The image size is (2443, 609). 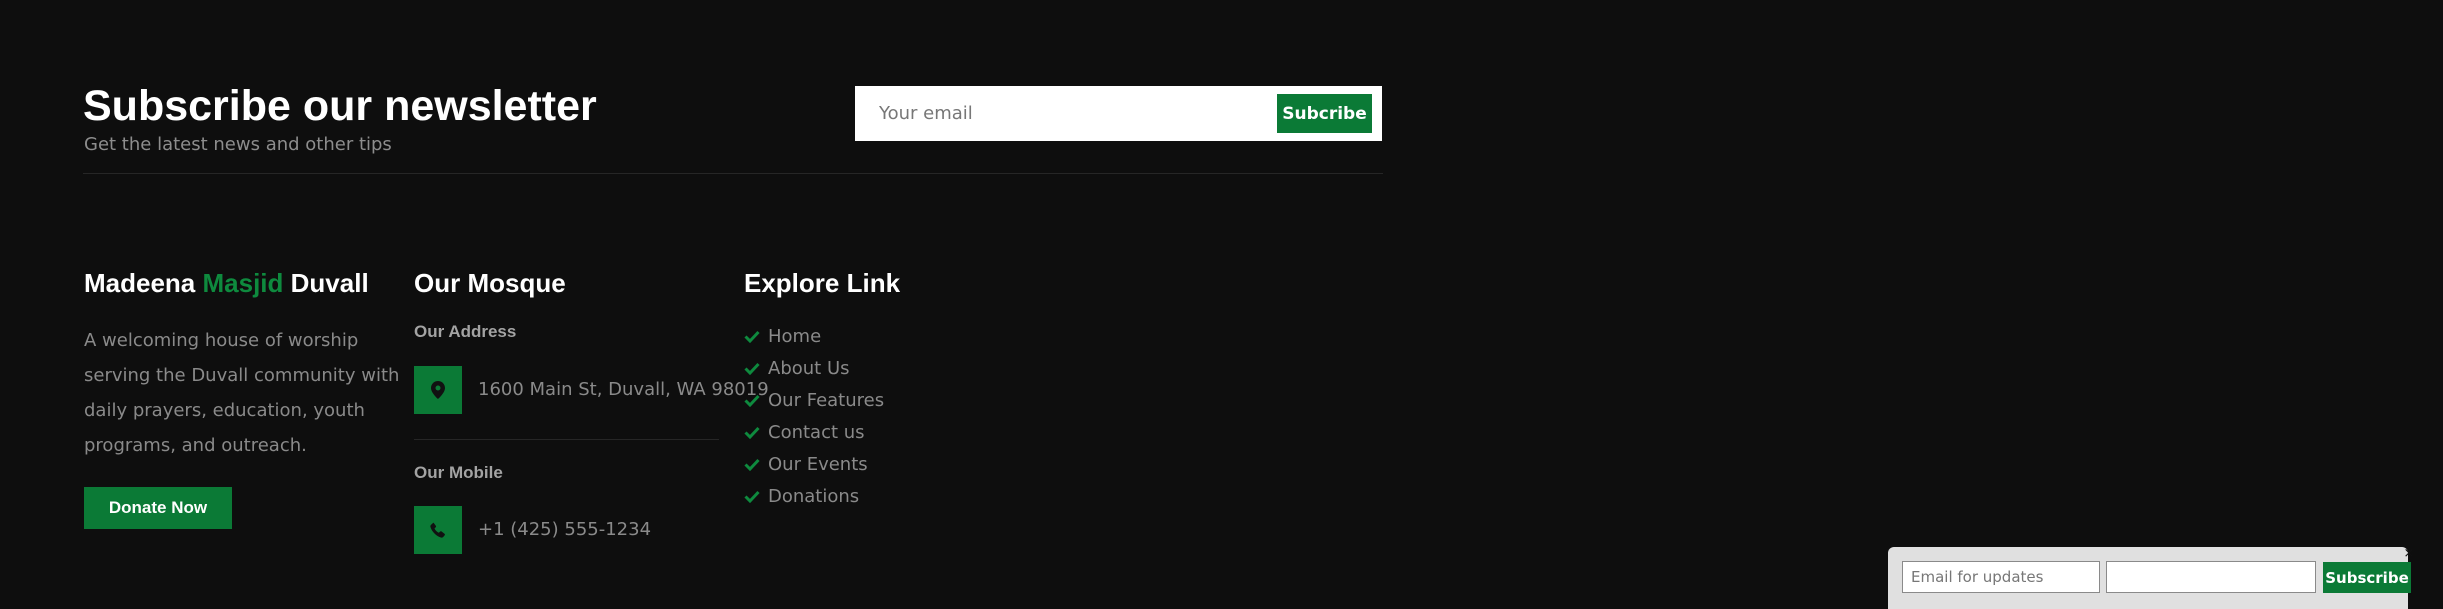 I want to click on footer-brand-title: Madeena Masjid Duvall, so click(x=226, y=283).